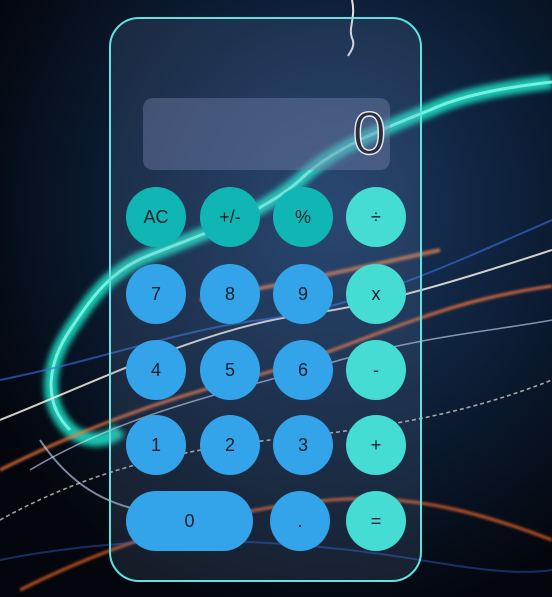 The width and height of the screenshot is (552, 597). What do you see at coordinates (376, 521) in the screenshot?
I see `equals-button: =` at bounding box center [376, 521].